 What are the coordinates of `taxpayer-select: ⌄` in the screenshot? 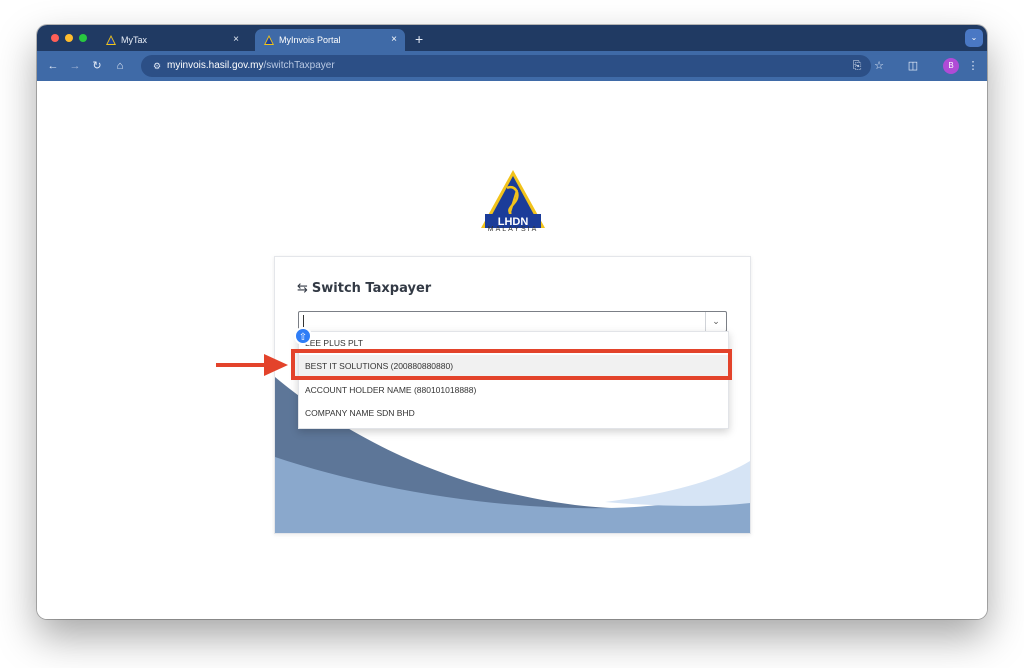 It's located at (512, 321).